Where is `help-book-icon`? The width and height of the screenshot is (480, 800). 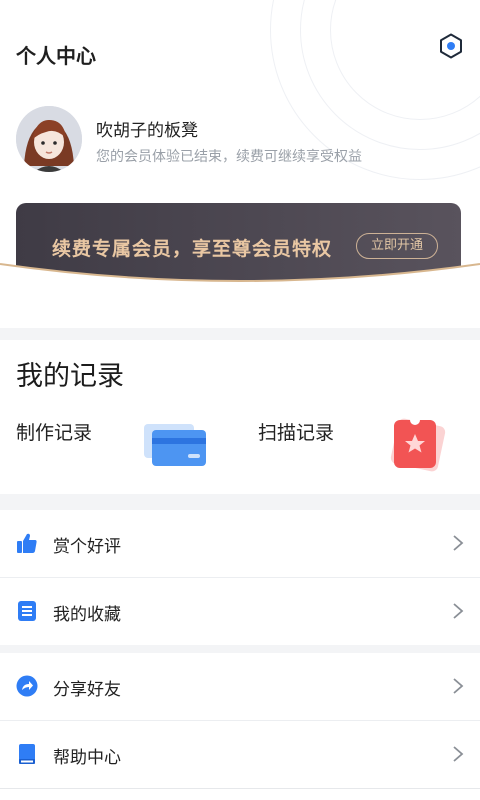 help-book-icon is located at coordinates (27, 754).